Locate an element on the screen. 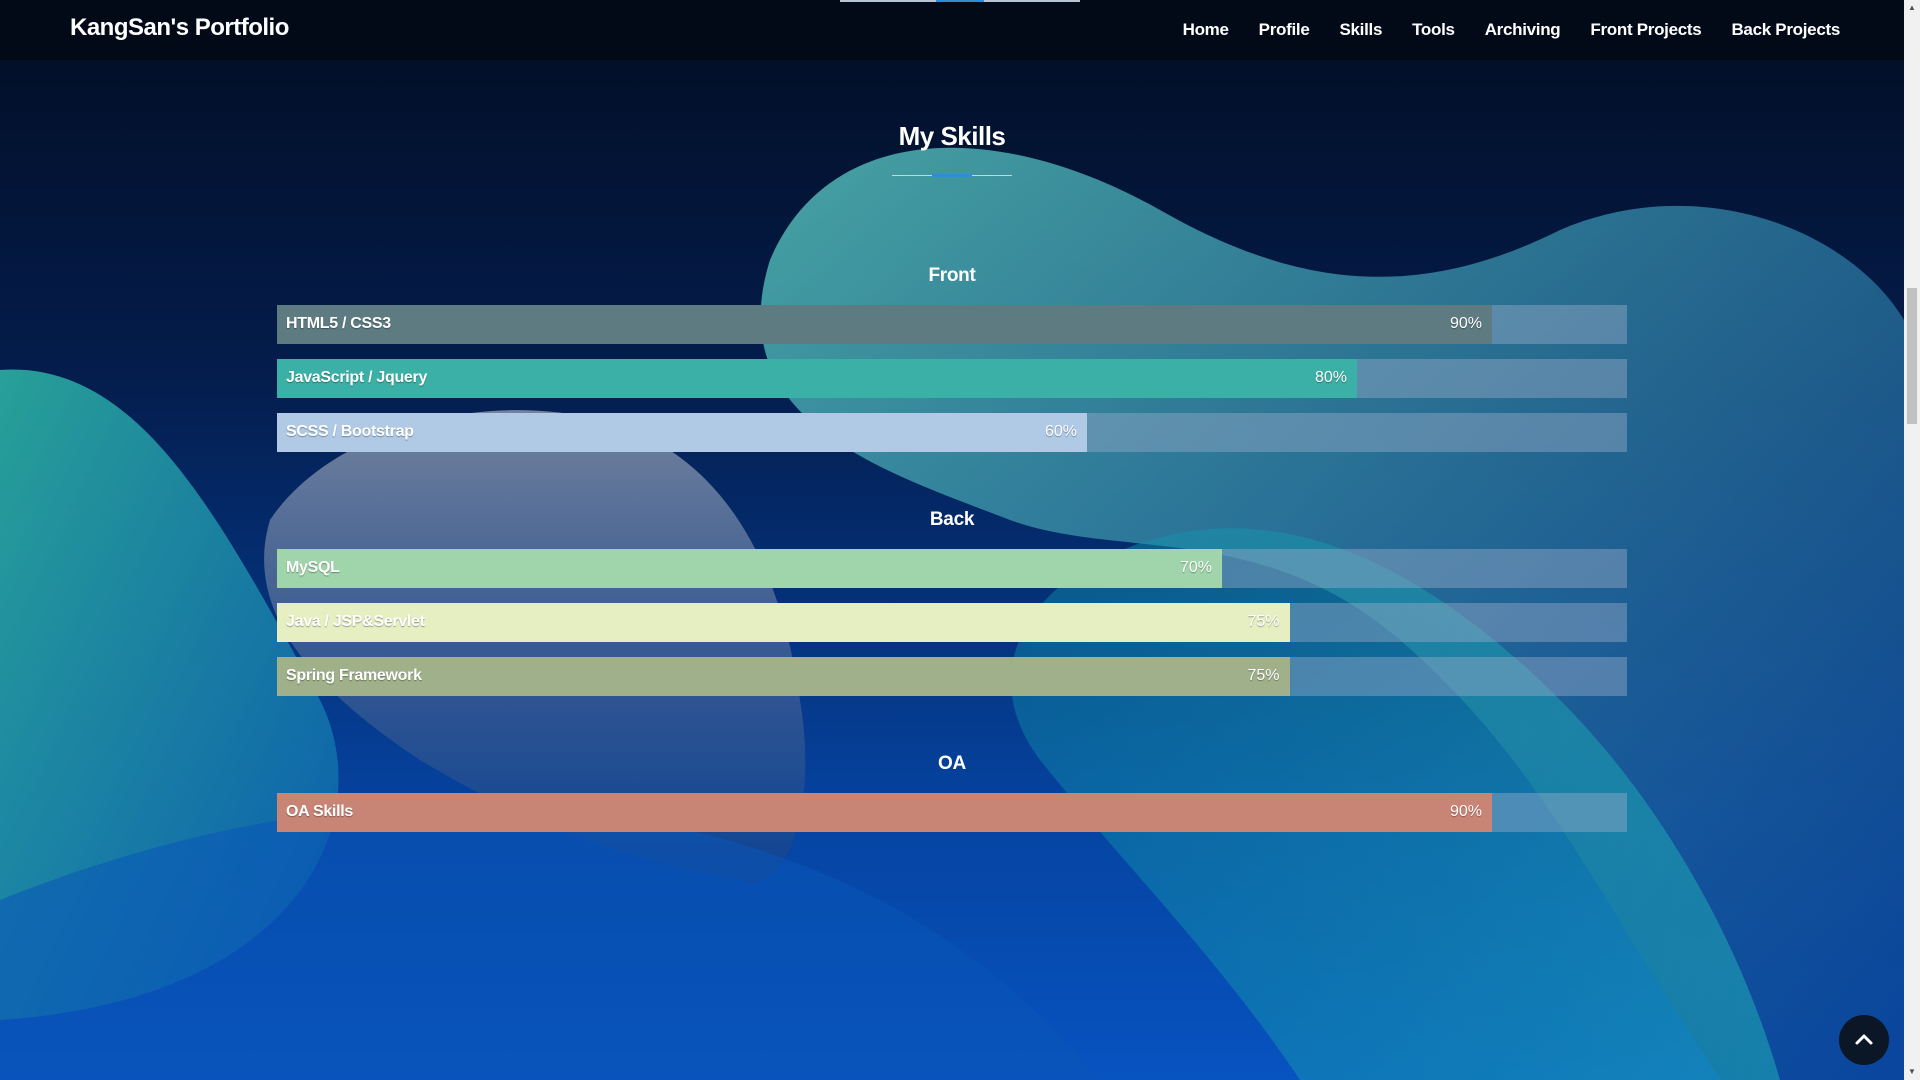  skill-name: Java / JSP&Servlet is located at coordinates (355, 621).